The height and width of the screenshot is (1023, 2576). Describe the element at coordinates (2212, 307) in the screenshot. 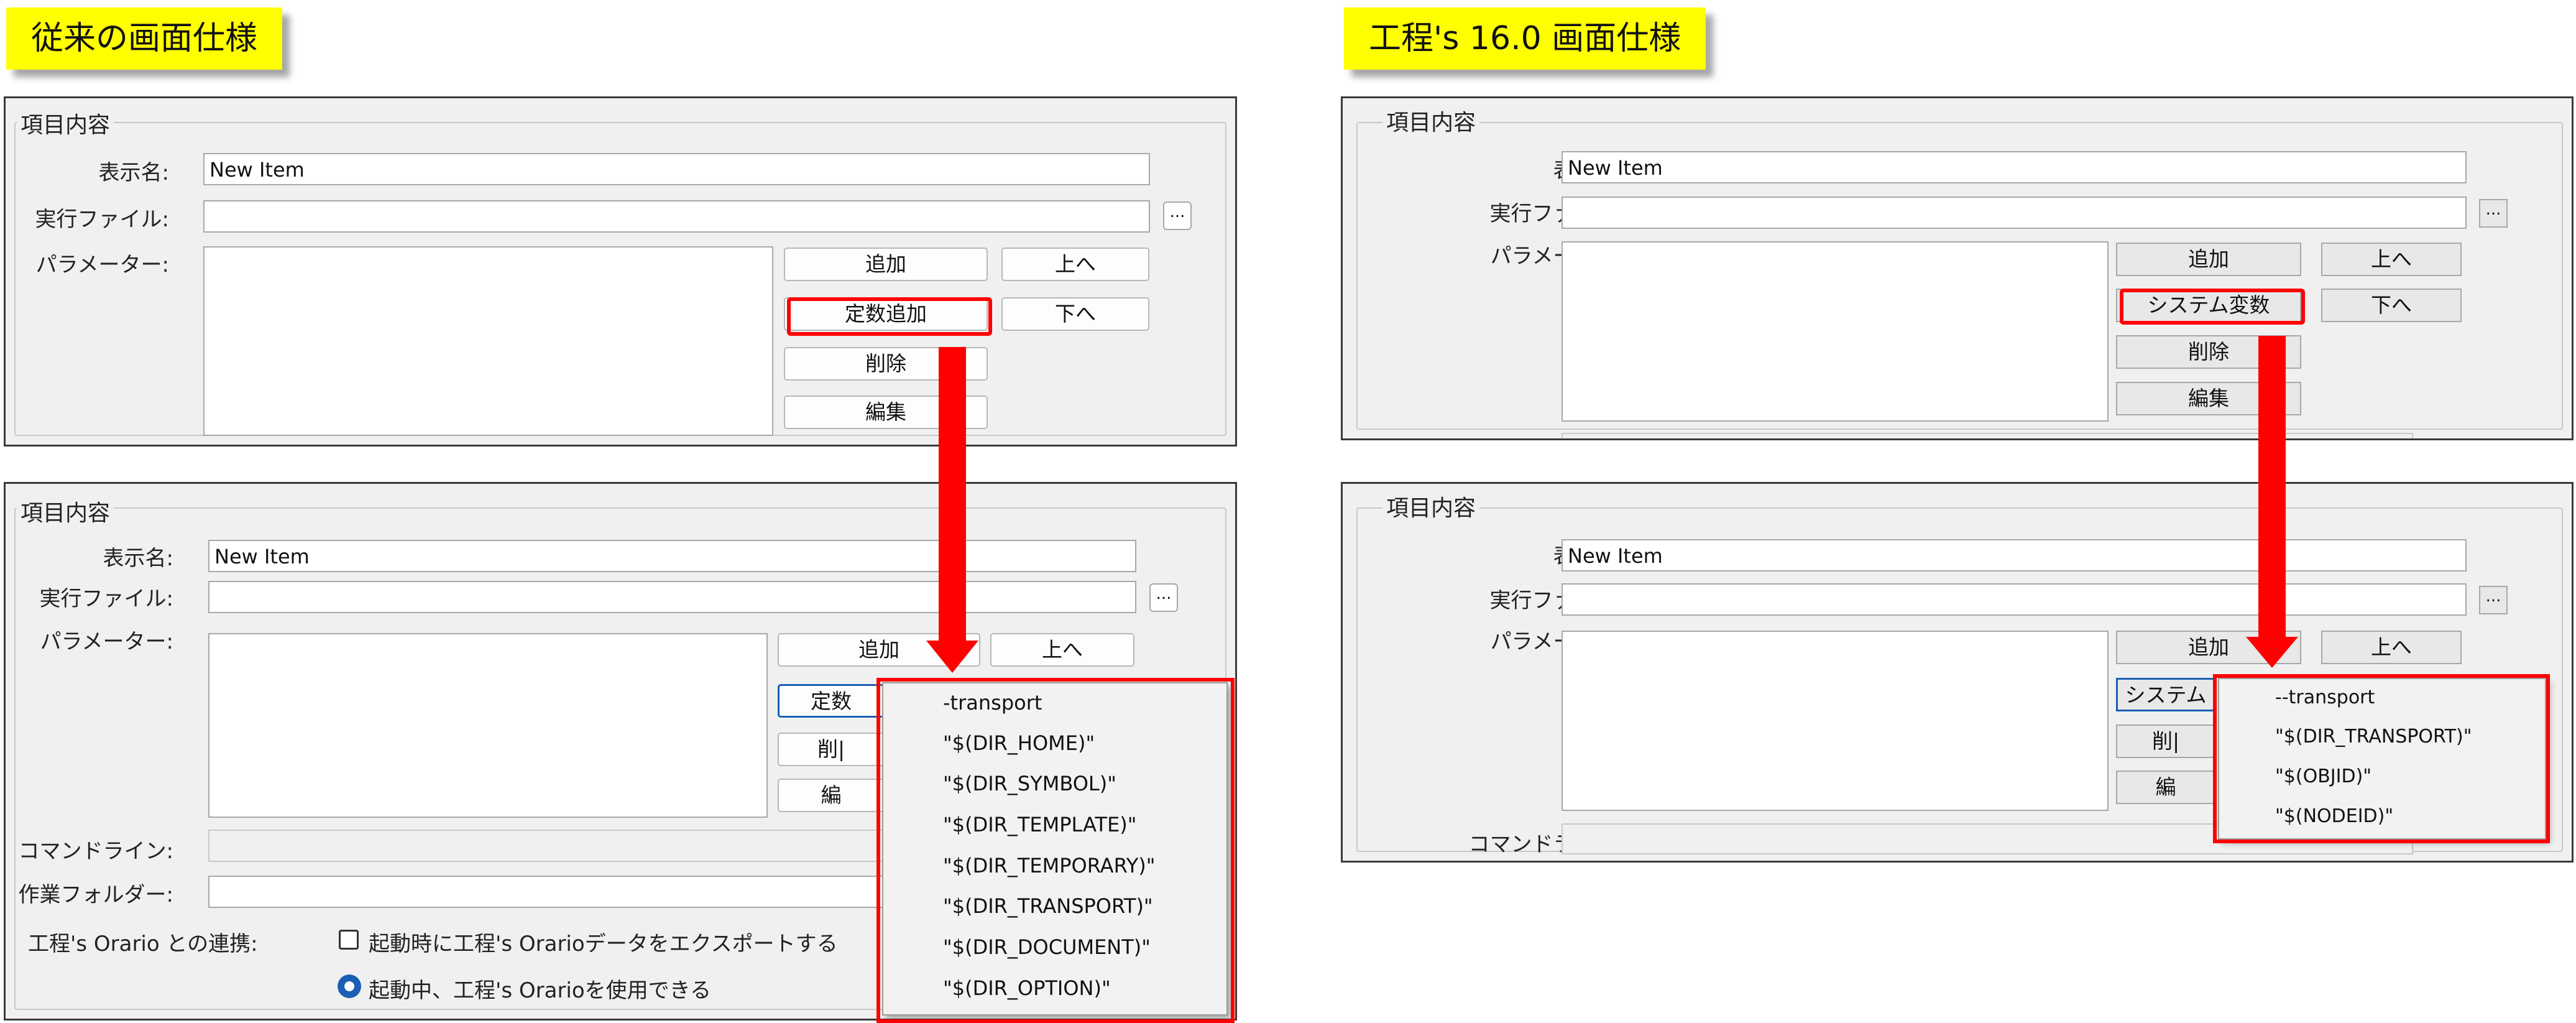

I see `system-variable-highlight` at that location.